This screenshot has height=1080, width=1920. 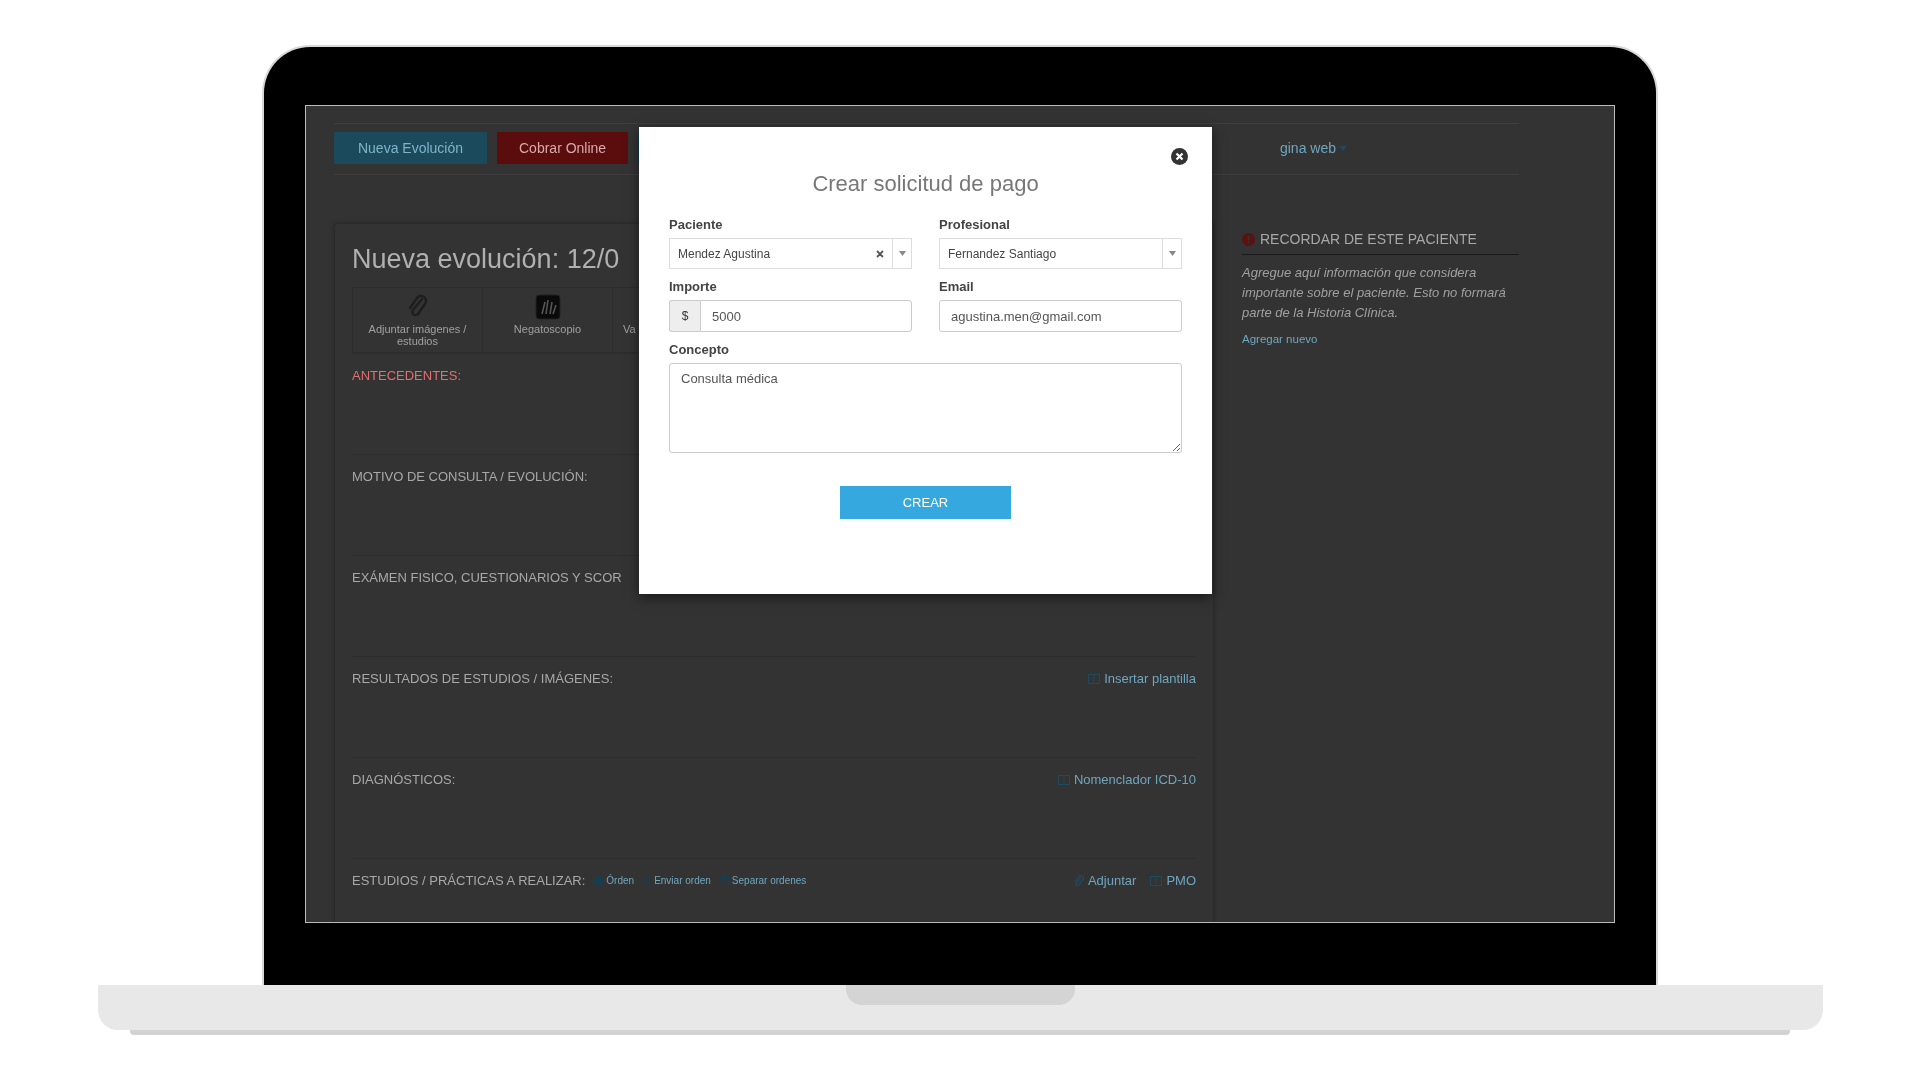 I want to click on alert-icon, so click(x=1248, y=239).